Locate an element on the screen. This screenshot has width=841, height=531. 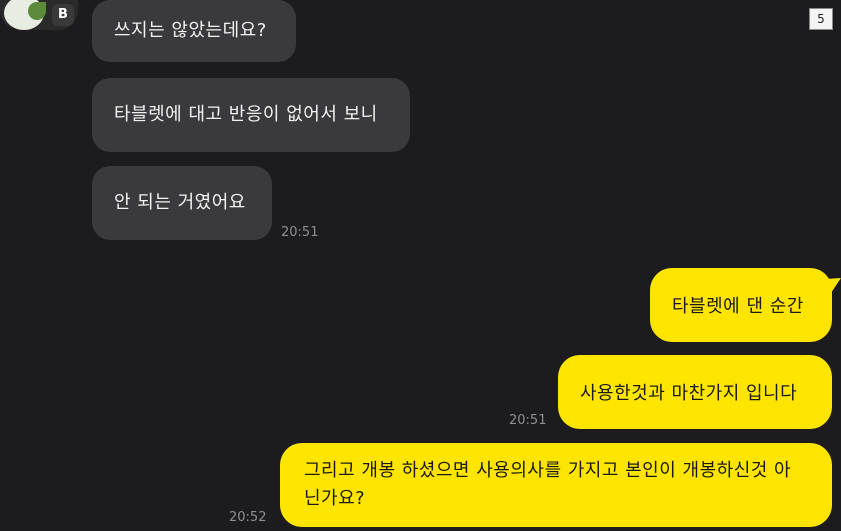
received-message: 타블렛에 대고 반응이 없어서 보니 is located at coordinates (251, 115).